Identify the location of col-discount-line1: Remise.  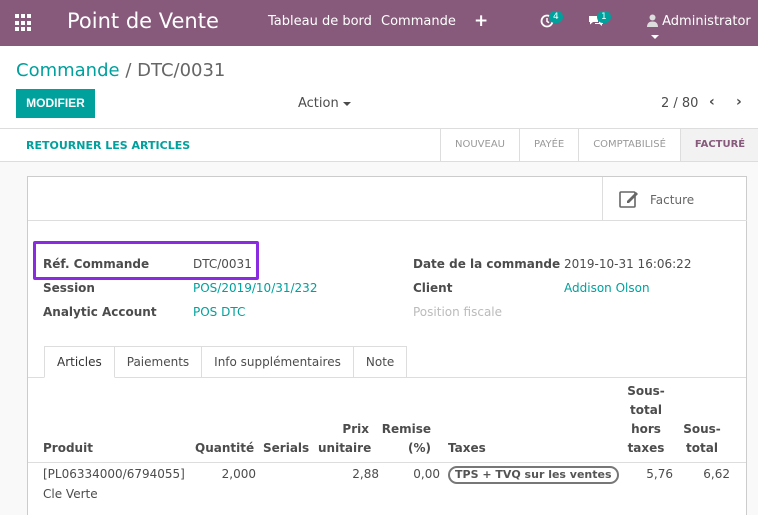
(406, 429).